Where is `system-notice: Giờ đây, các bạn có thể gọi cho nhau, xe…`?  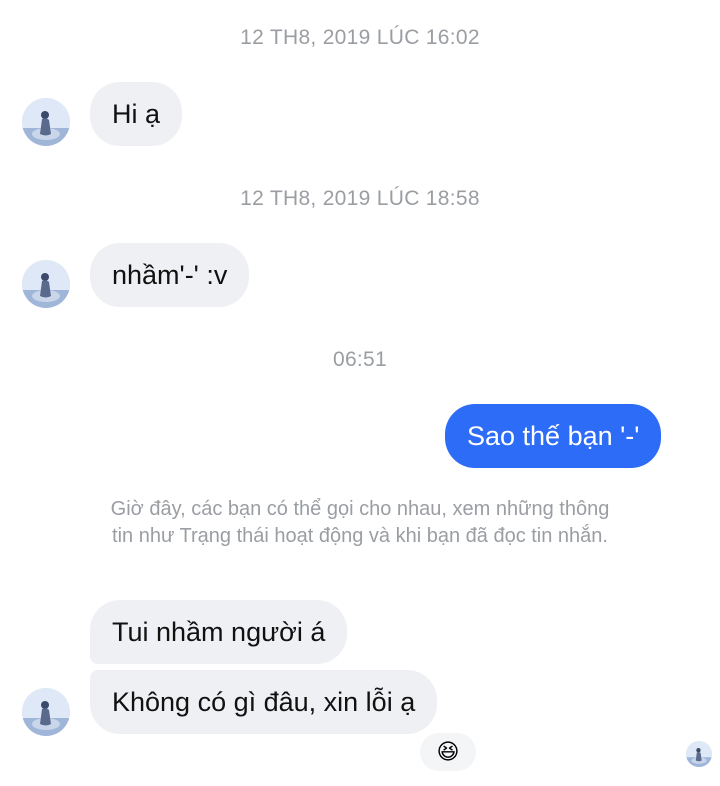 system-notice: Giờ đây, các bạn có thể gọi cho nhau, xe… is located at coordinates (360, 522).